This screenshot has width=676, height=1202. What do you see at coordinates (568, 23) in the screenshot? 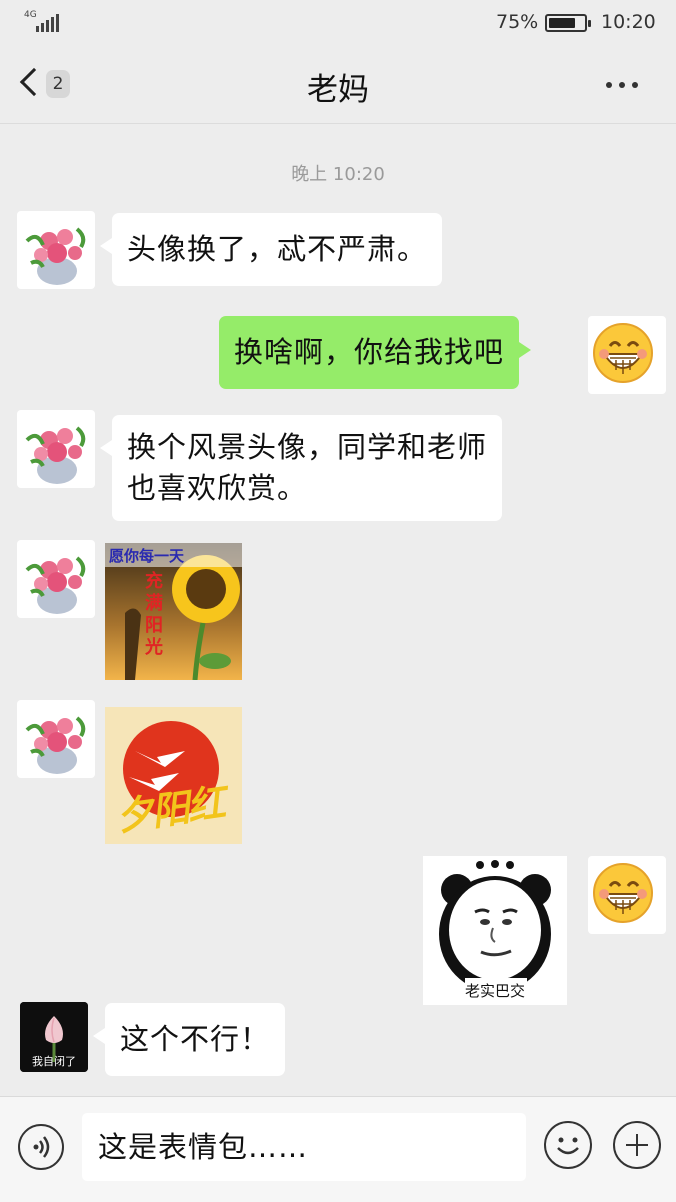
I see `battery-icon` at bounding box center [568, 23].